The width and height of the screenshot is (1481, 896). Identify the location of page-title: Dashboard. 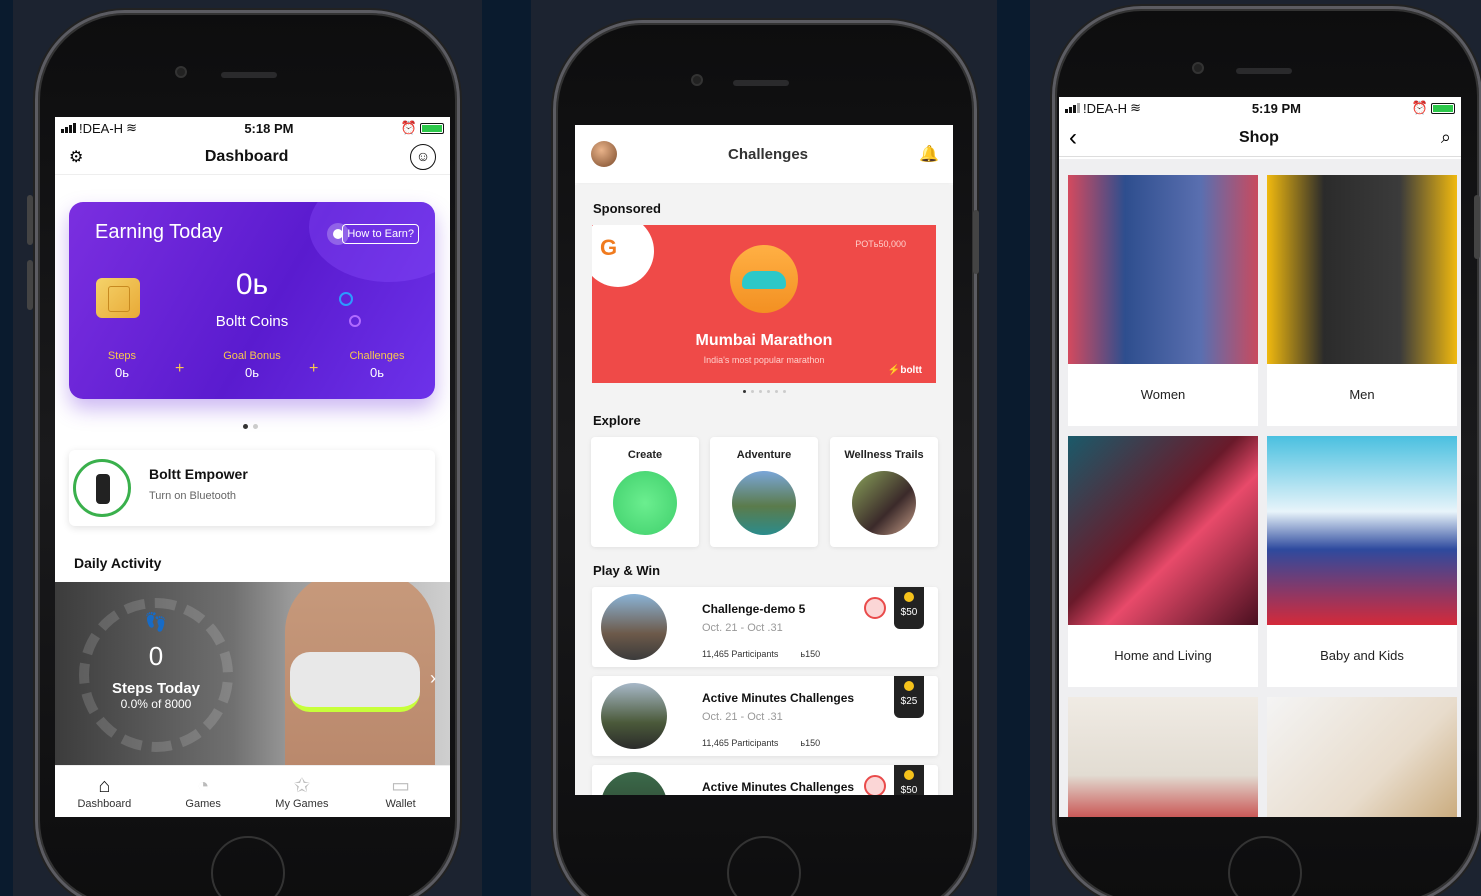
(246, 156).